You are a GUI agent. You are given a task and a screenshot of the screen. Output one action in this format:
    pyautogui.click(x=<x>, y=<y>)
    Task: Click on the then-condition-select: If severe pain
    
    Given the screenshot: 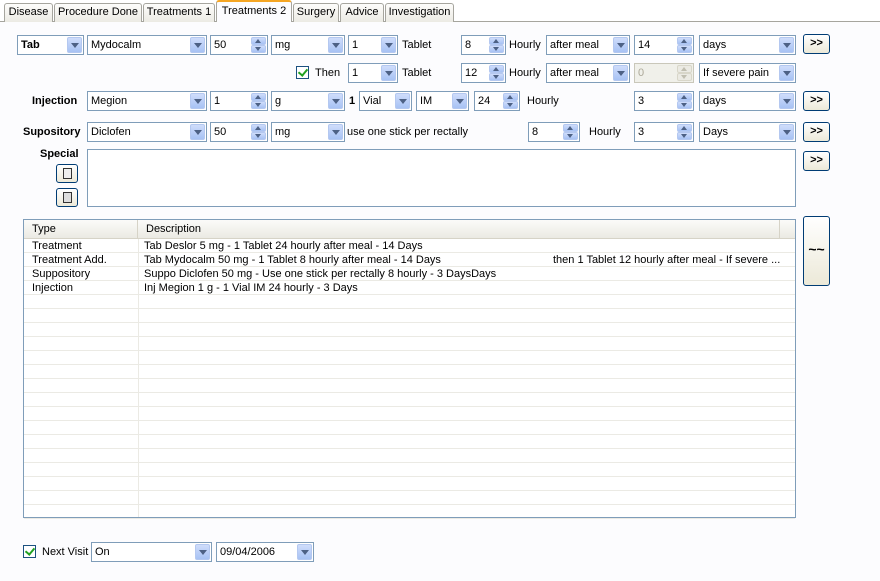 What is the action you would take?
    pyautogui.click(x=747, y=73)
    